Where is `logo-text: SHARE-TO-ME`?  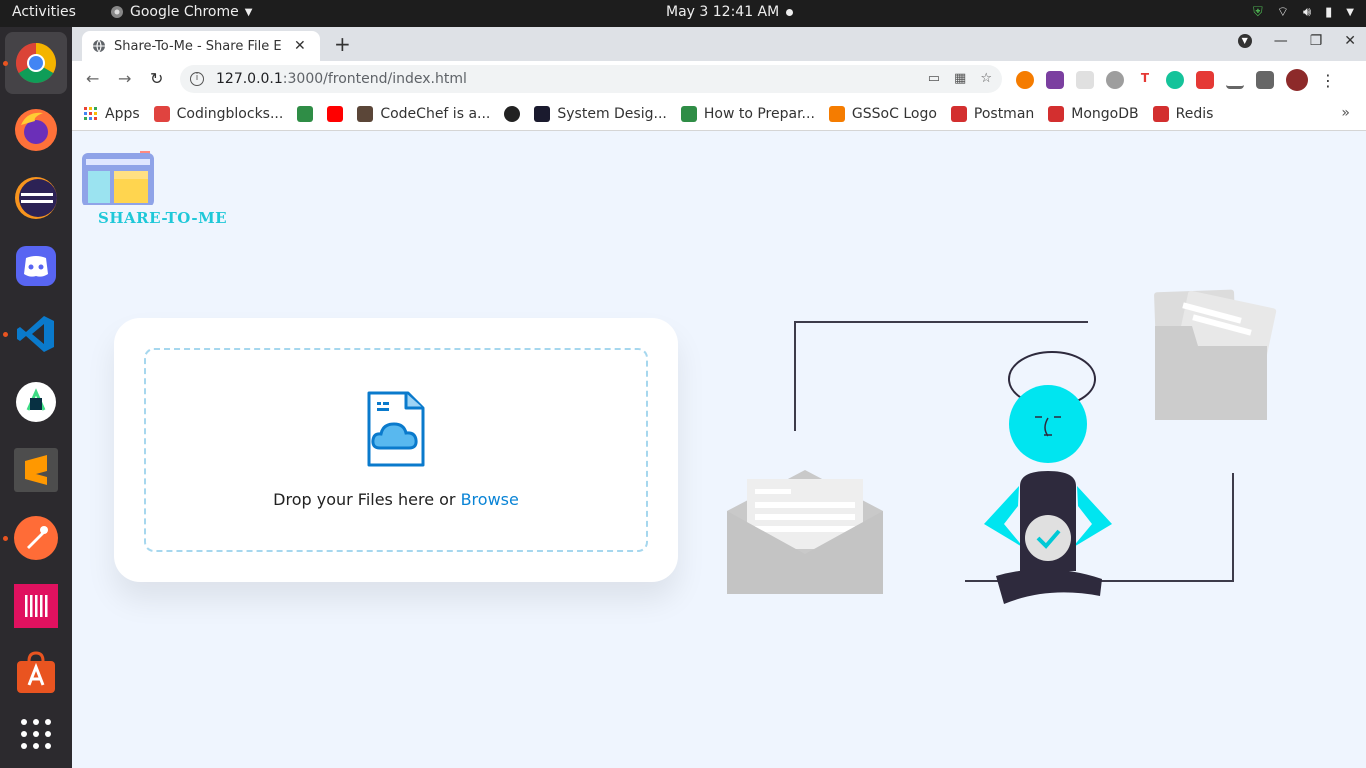 logo-text: SHARE-TO-ME is located at coordinates (163, 218).